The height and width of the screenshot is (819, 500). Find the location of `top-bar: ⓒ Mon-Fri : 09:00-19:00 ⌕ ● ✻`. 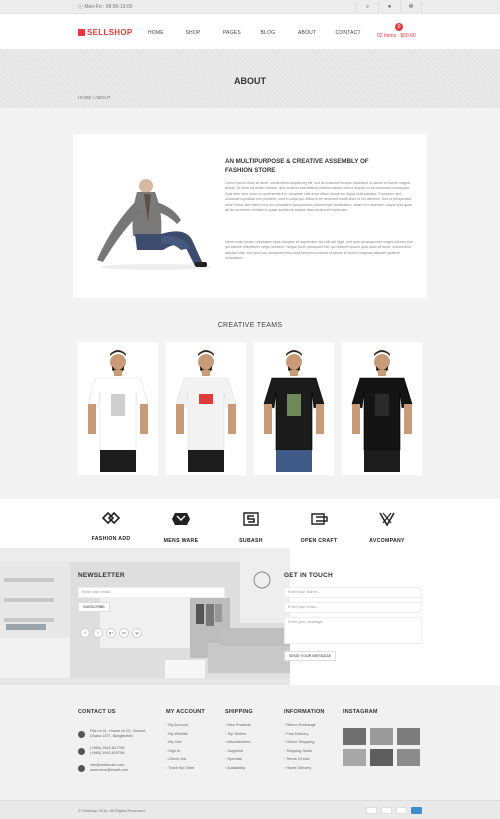

top-bar: ⓒ Mon-Fri : 09:00-19:00 ⌕ ● ✻ is located at coordinates (250, 7).